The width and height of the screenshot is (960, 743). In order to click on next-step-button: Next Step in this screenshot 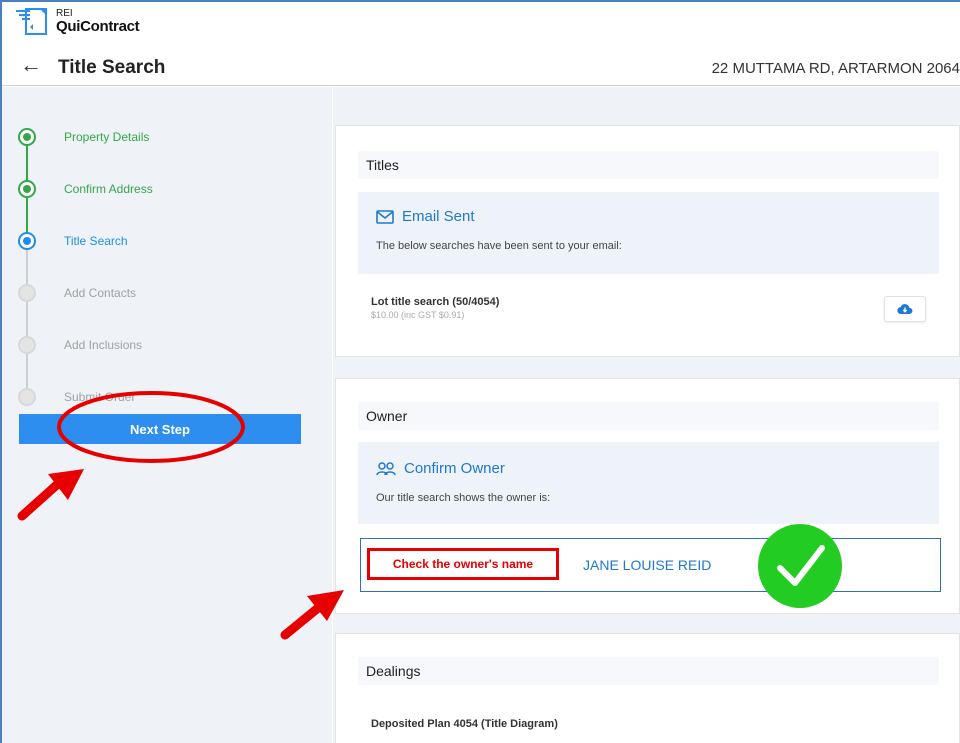, I will do `click(160, 429)`.